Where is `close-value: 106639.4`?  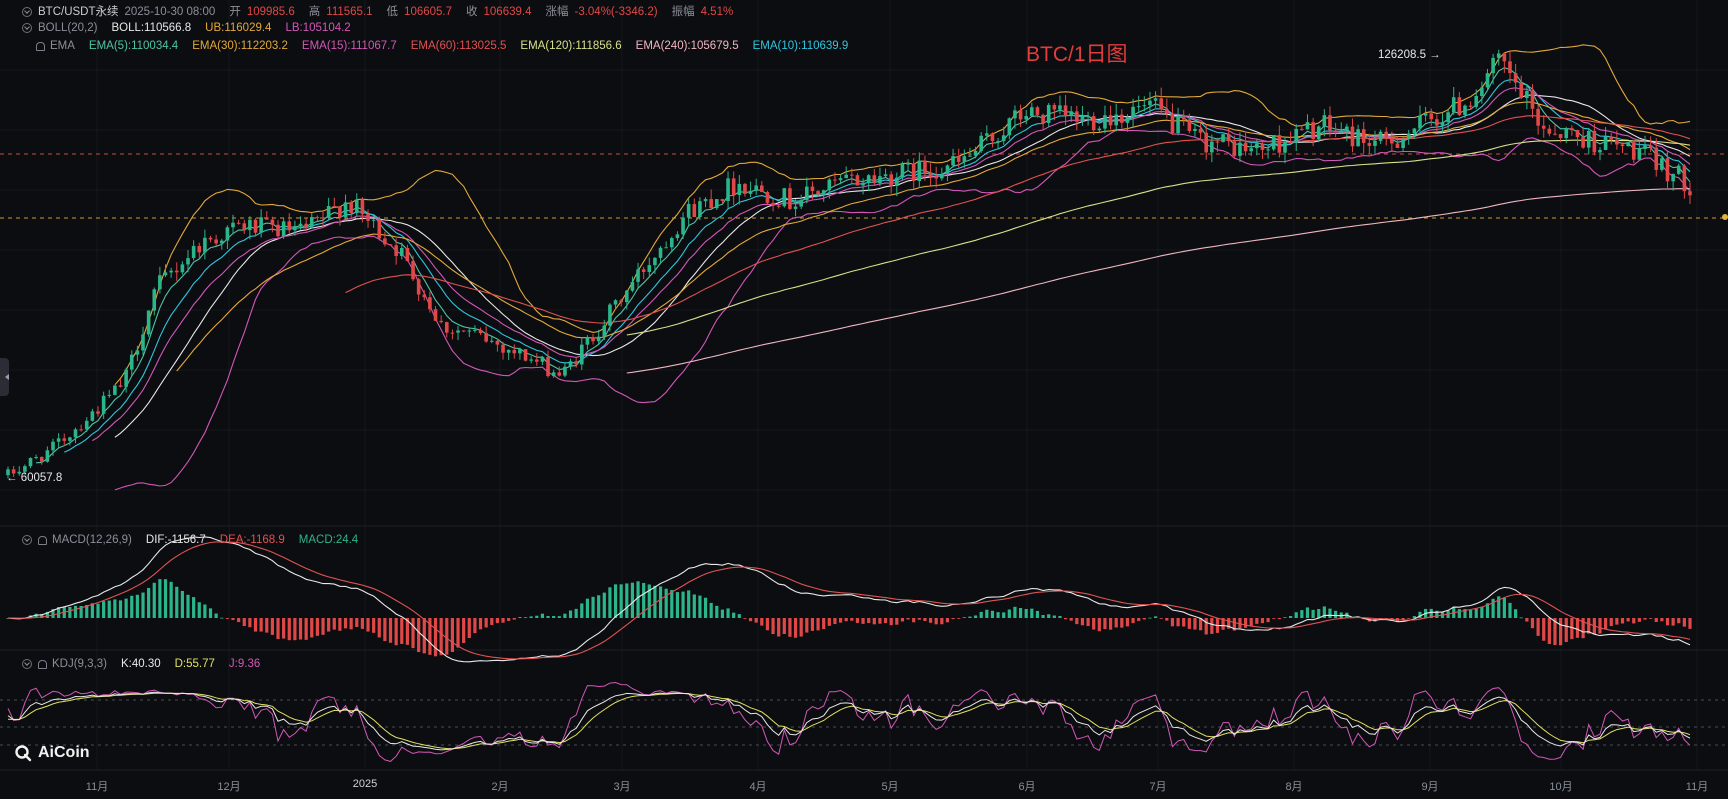 close-value: 106639.4 is located at coordinates (507, 12).